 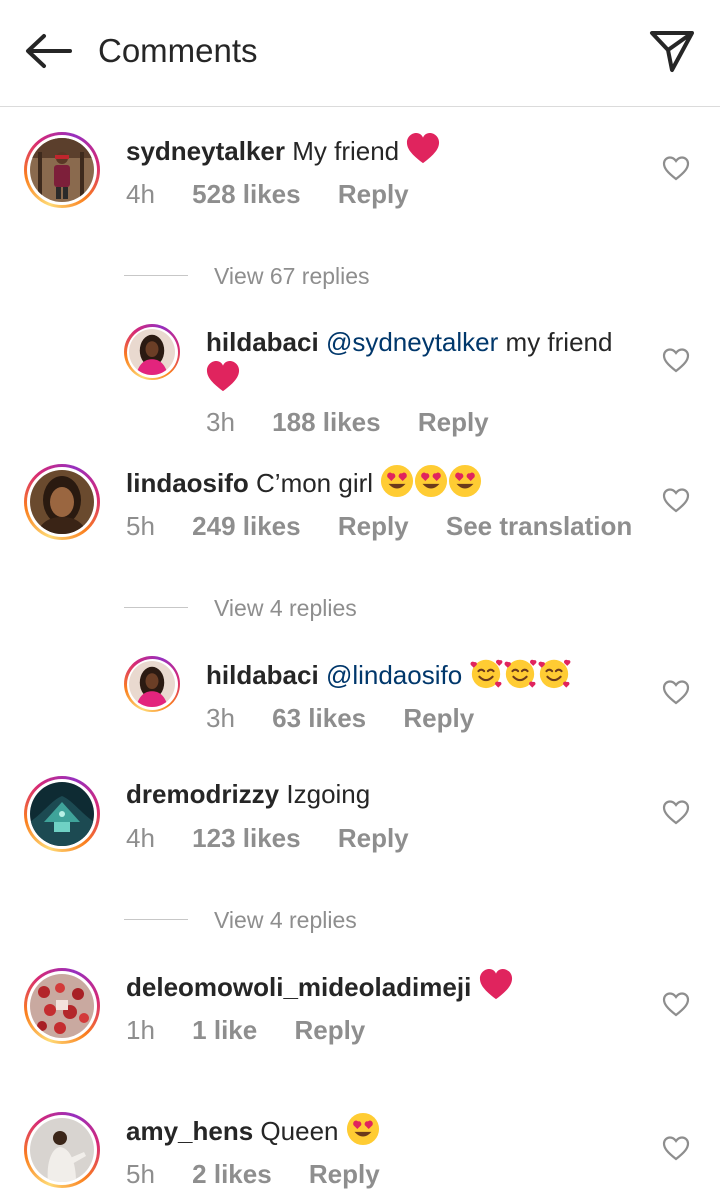 What do you see at coordinates (62, 170) in the screenshot?
I see `avatar-sydneytalker` at bounding box center [62, 170].